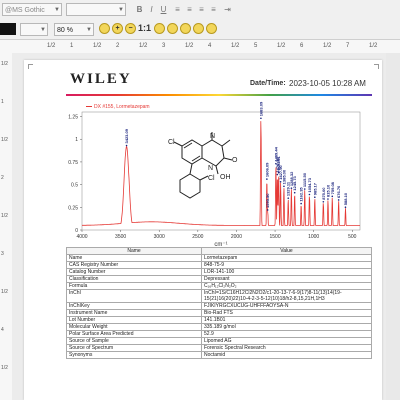 The image size is (400, 400). What do you see at coordinates (73, 163) in the screenshot?
I see `y-tick-label: 0.75` at bounding box center [73, 163].